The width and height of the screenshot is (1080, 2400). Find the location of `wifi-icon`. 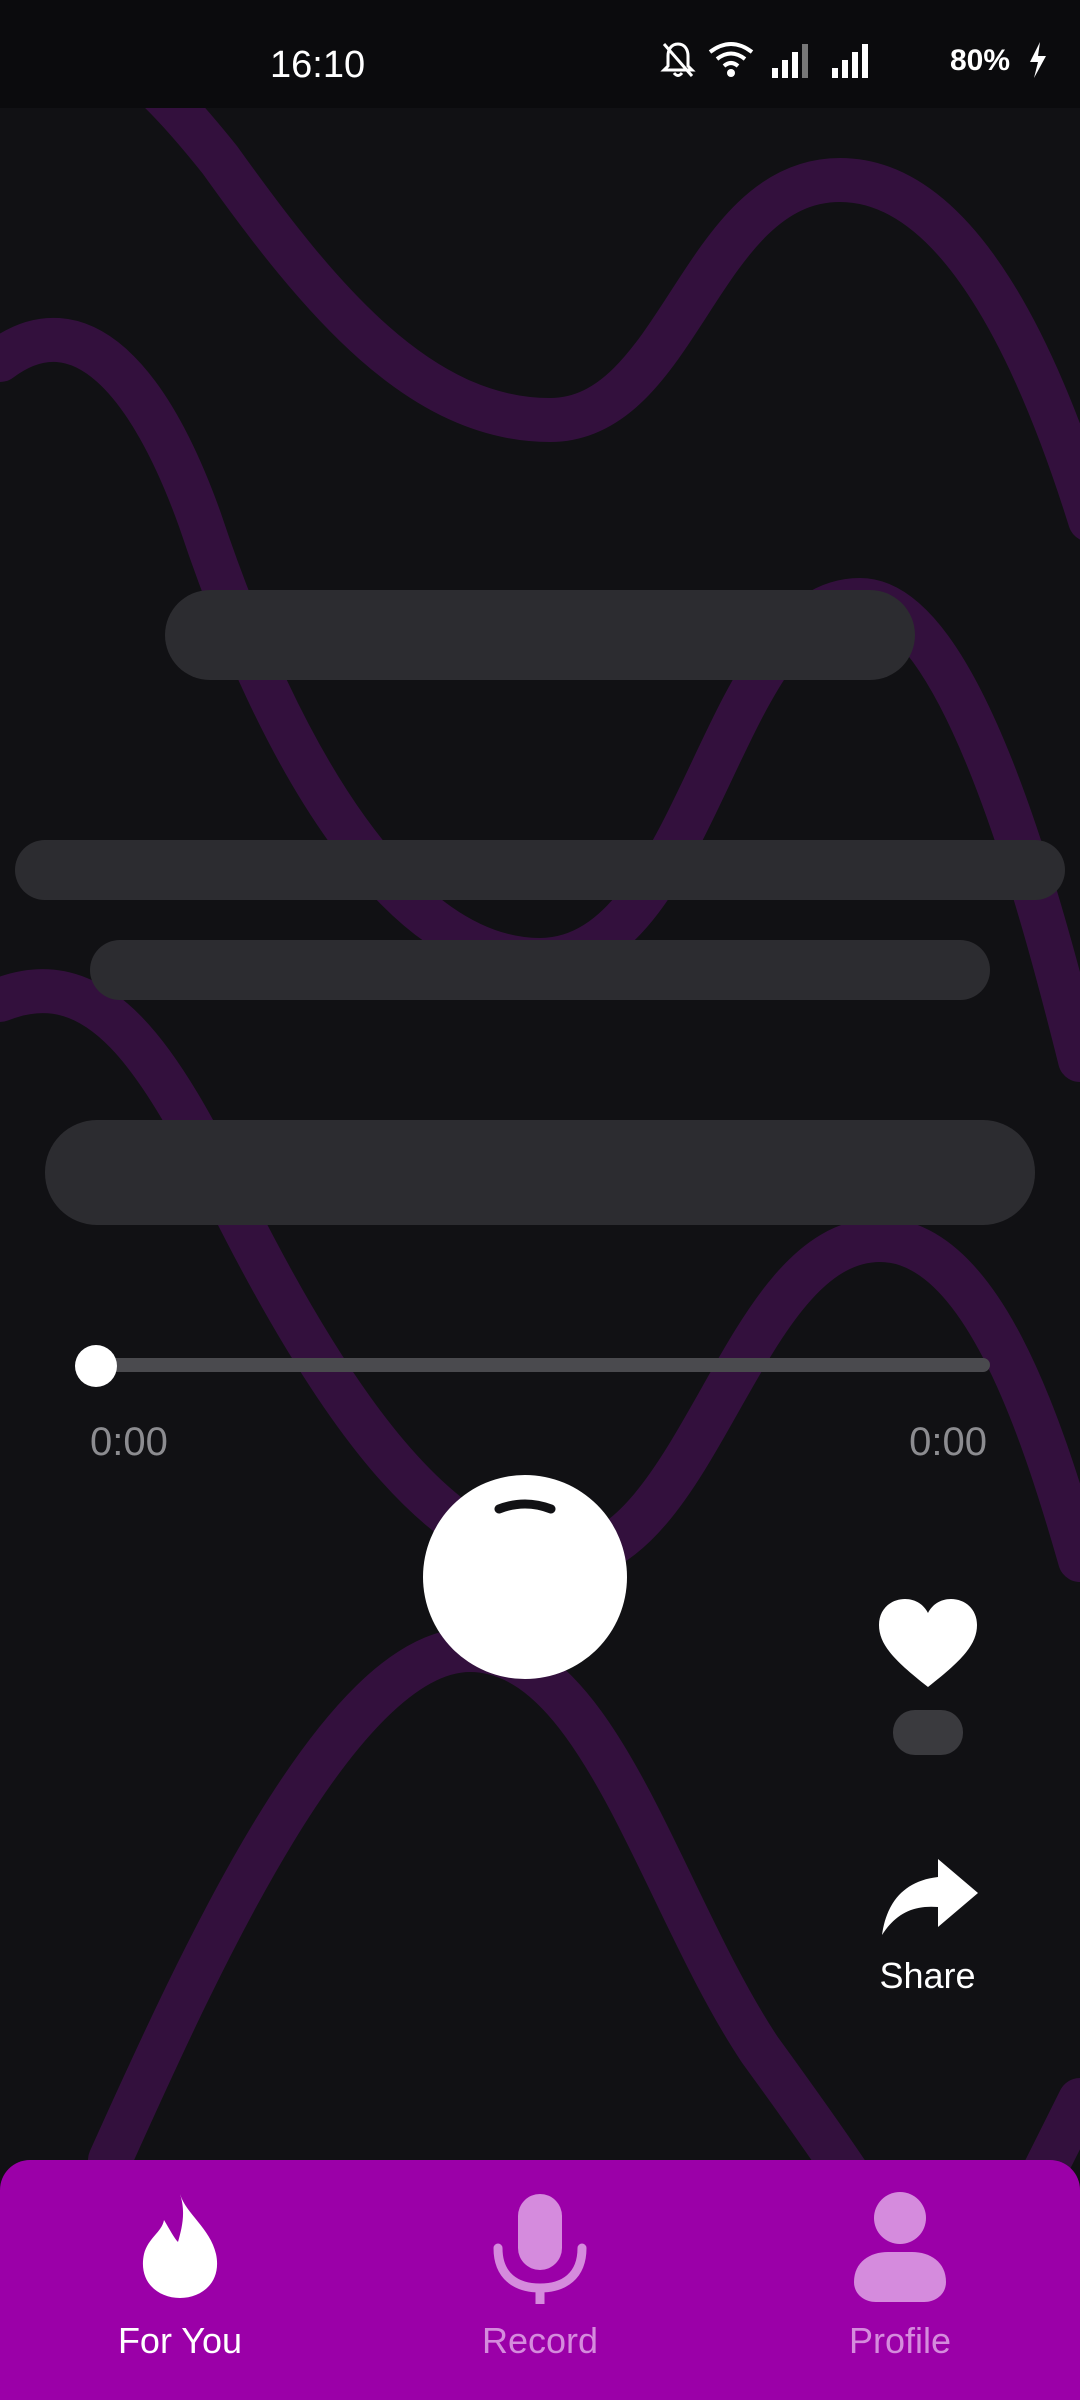

wifi-icon is located at coordinates (731, 59).